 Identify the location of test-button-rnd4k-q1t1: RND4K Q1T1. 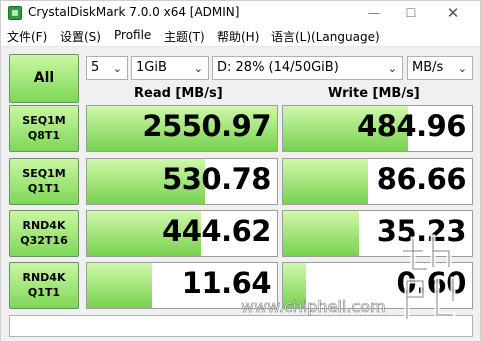
(44, 285).